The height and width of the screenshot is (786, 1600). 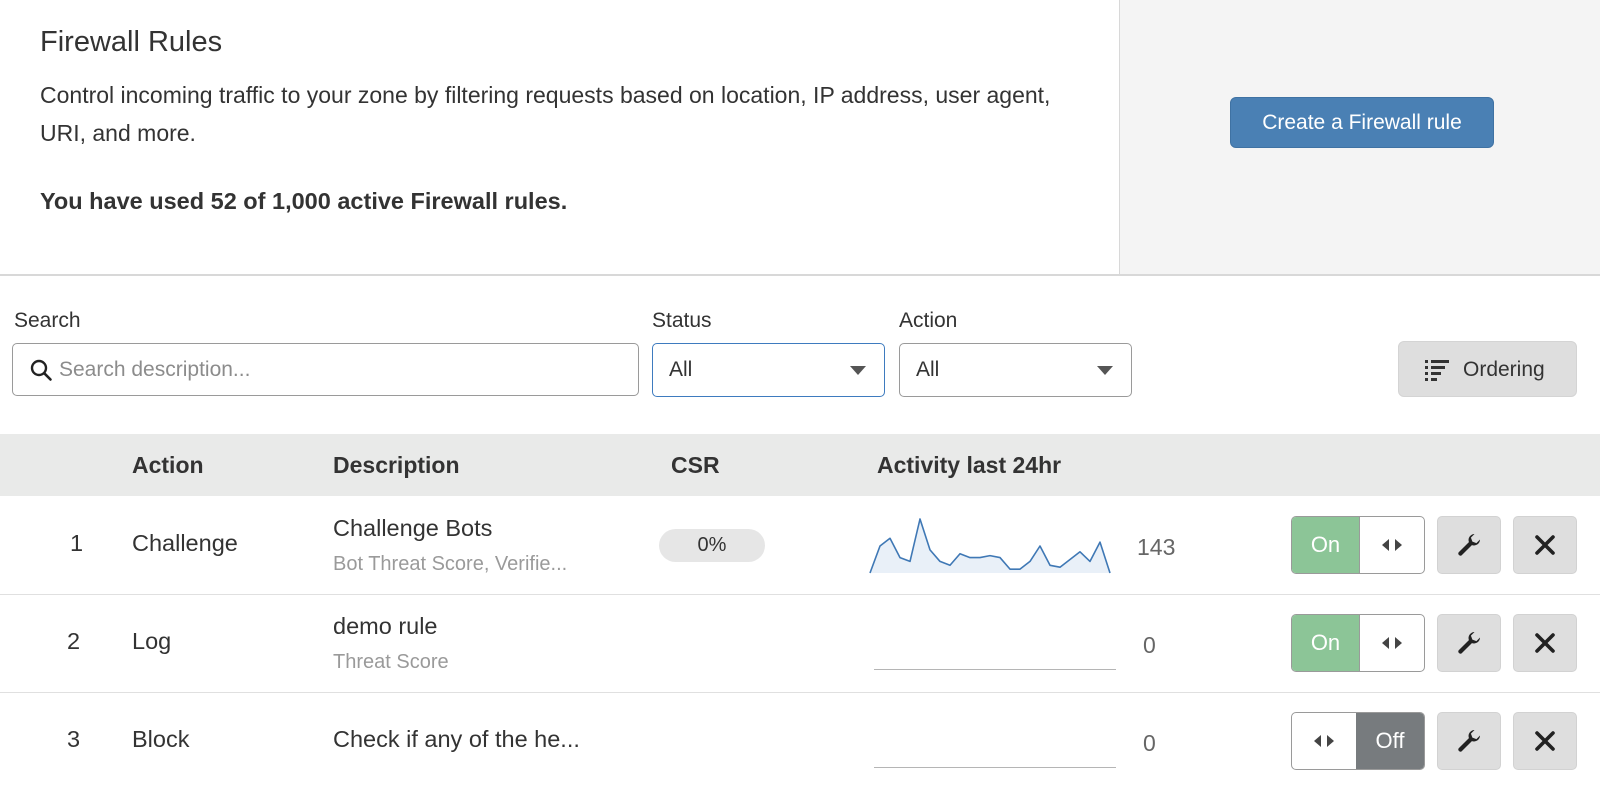 I want to click on column-header-description: Description, so click(x=396, y=465).